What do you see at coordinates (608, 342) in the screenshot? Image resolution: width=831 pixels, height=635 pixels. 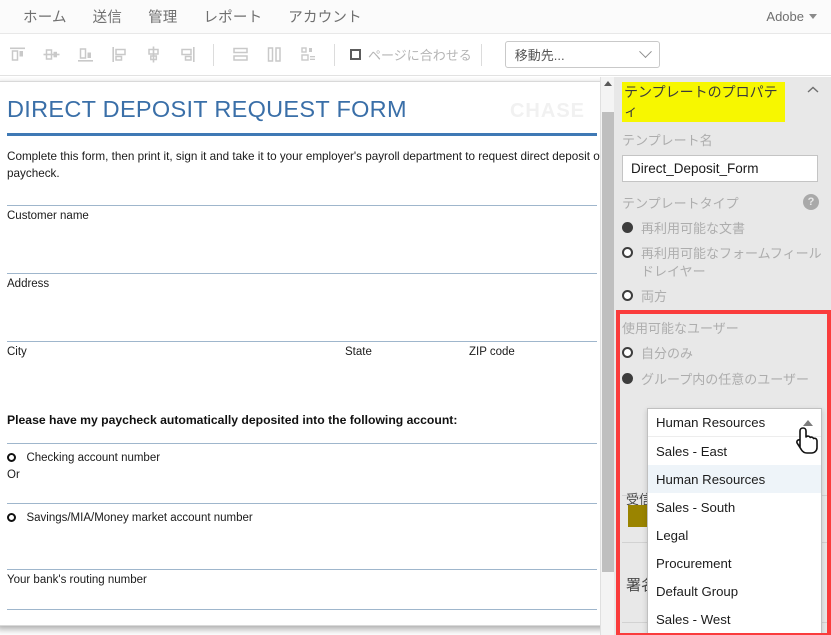 I see `scrollbar-thumb` at bounding box center [608, 342].